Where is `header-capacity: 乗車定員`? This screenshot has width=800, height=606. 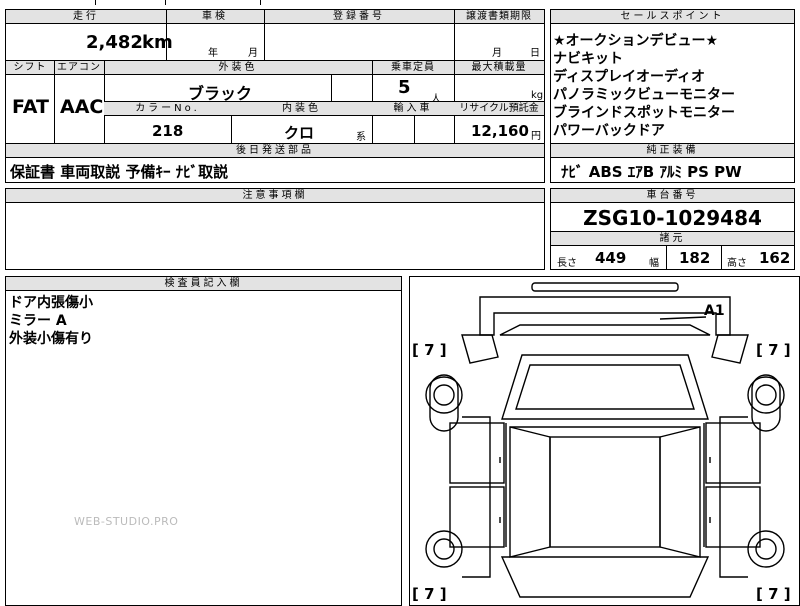 header-capacity: 乗車定員 is located at coordinates (413, 68).